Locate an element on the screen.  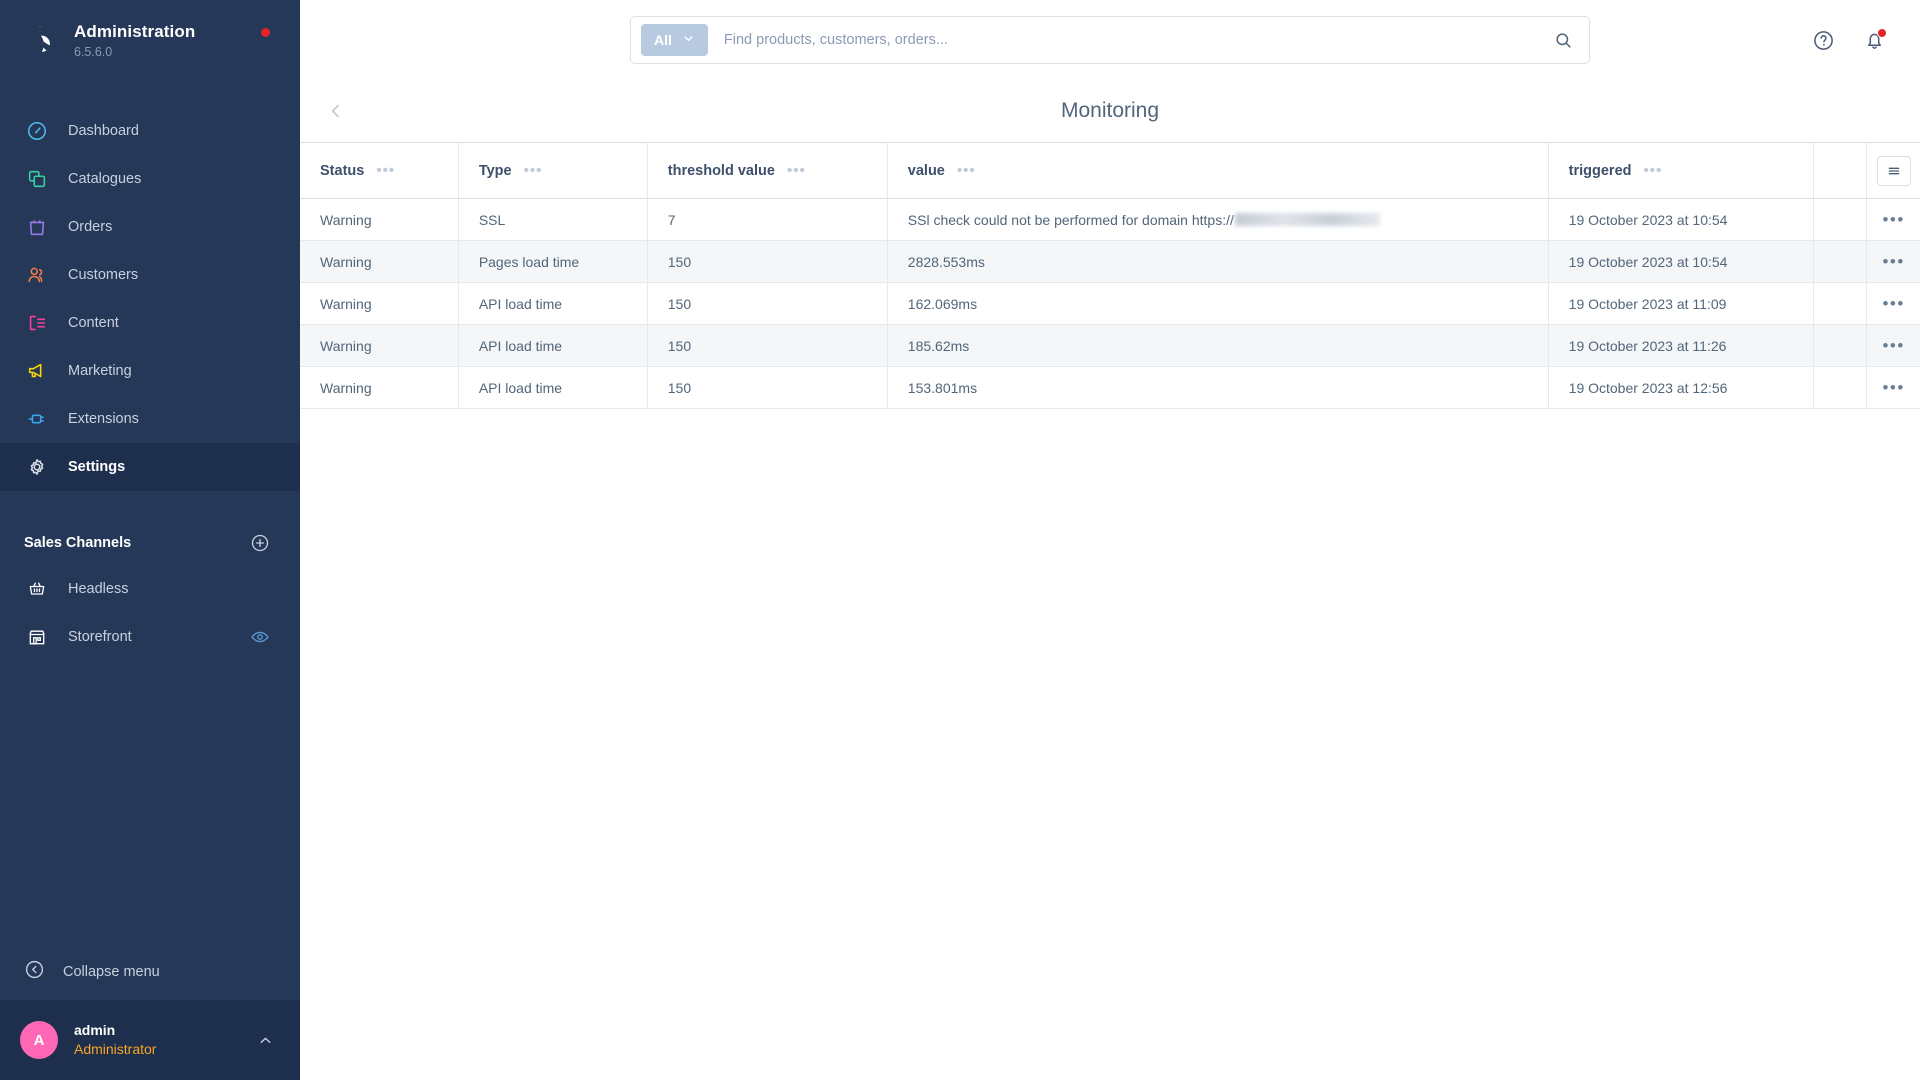
brand-header: Administration 6.5.6.0 is located at coordinates (150, 41).